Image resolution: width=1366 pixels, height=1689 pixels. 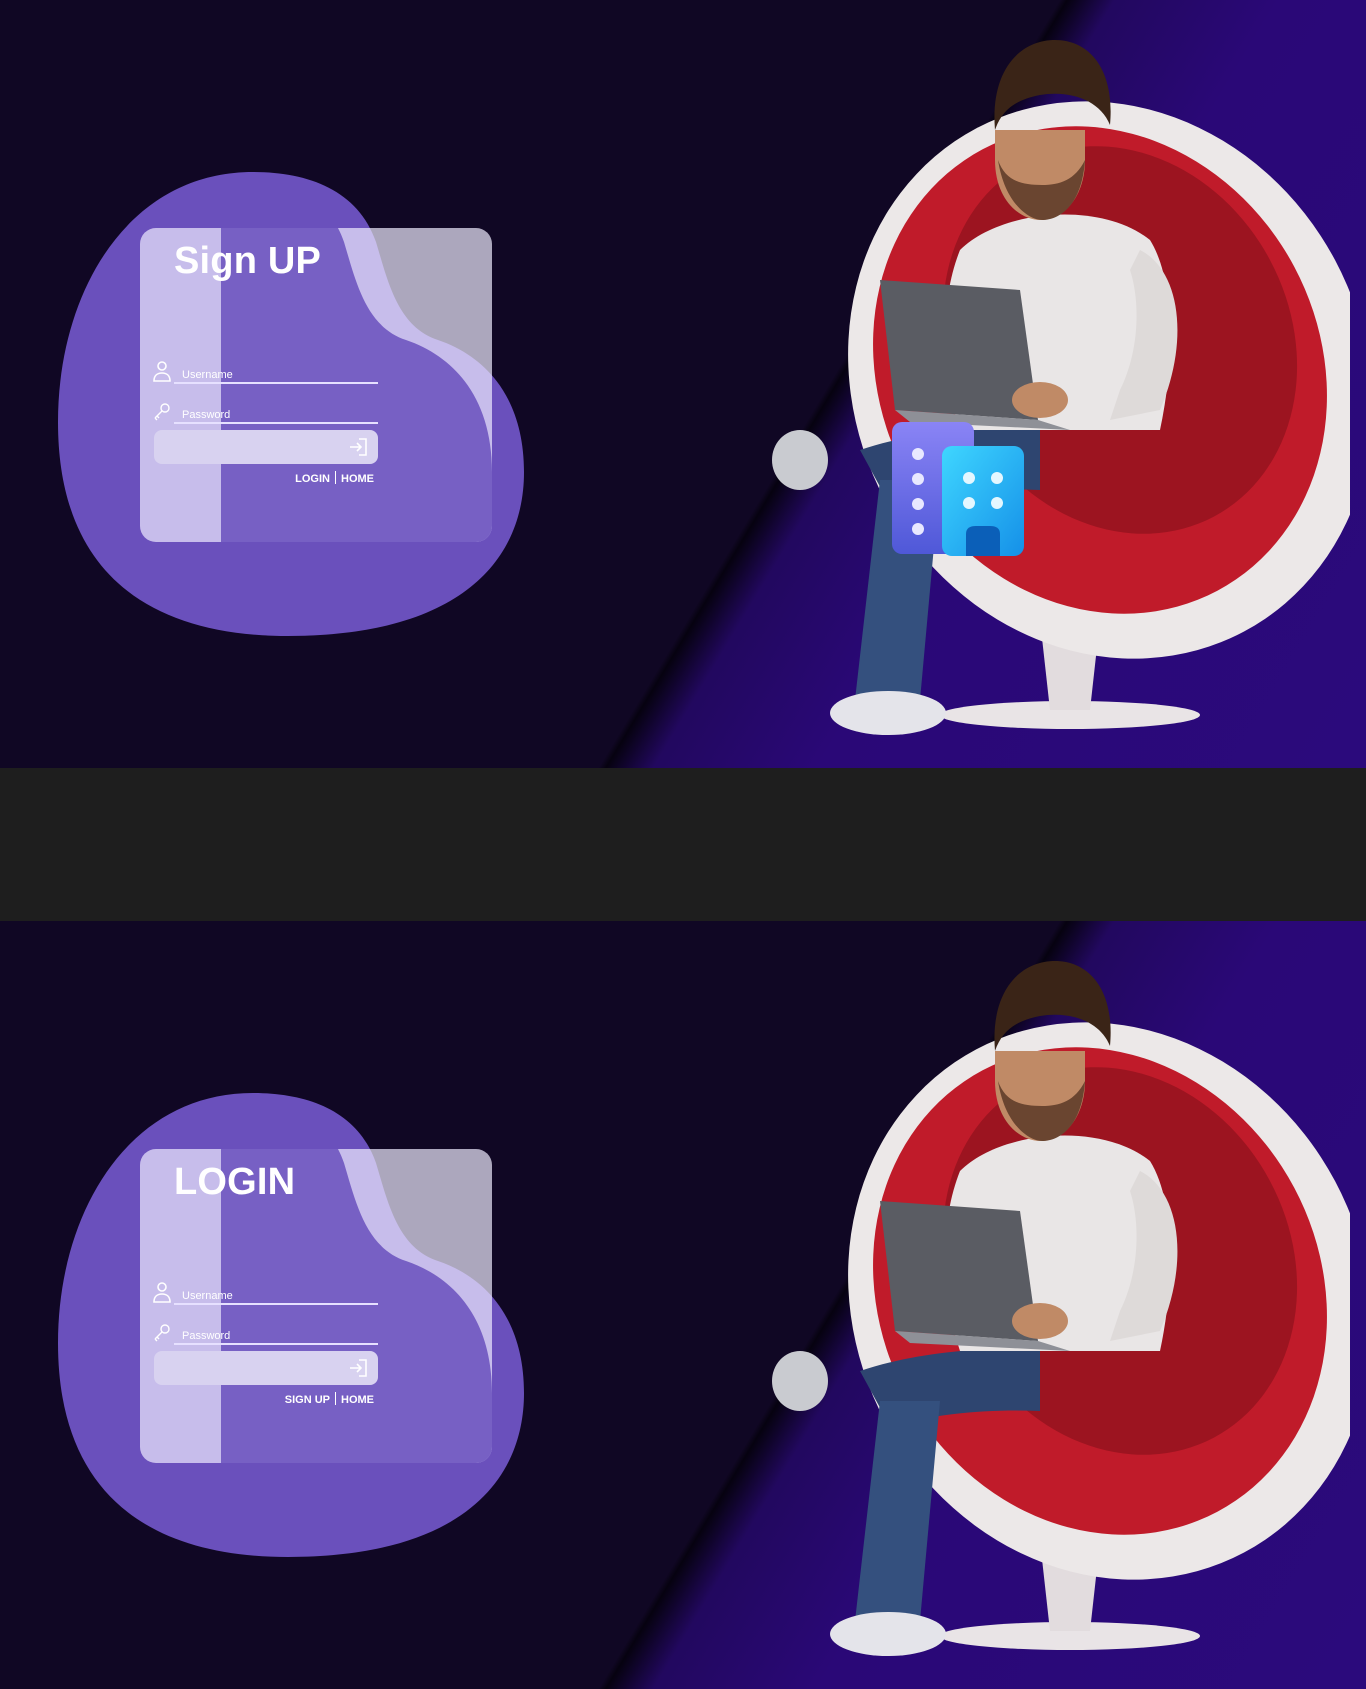 I want to click on login-link: LOGIN, so click(x=312, y=479).